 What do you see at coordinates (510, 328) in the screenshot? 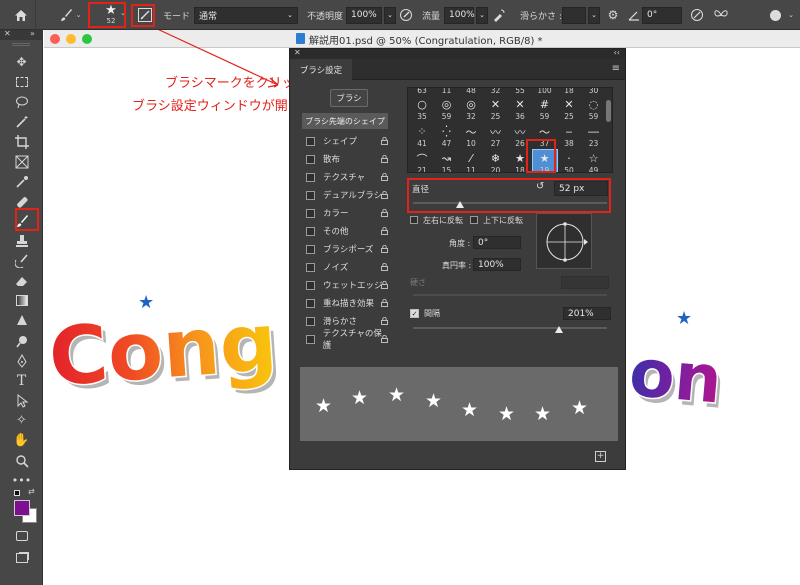
I see `spacing-slider-track` at bounding box center [510, 328].